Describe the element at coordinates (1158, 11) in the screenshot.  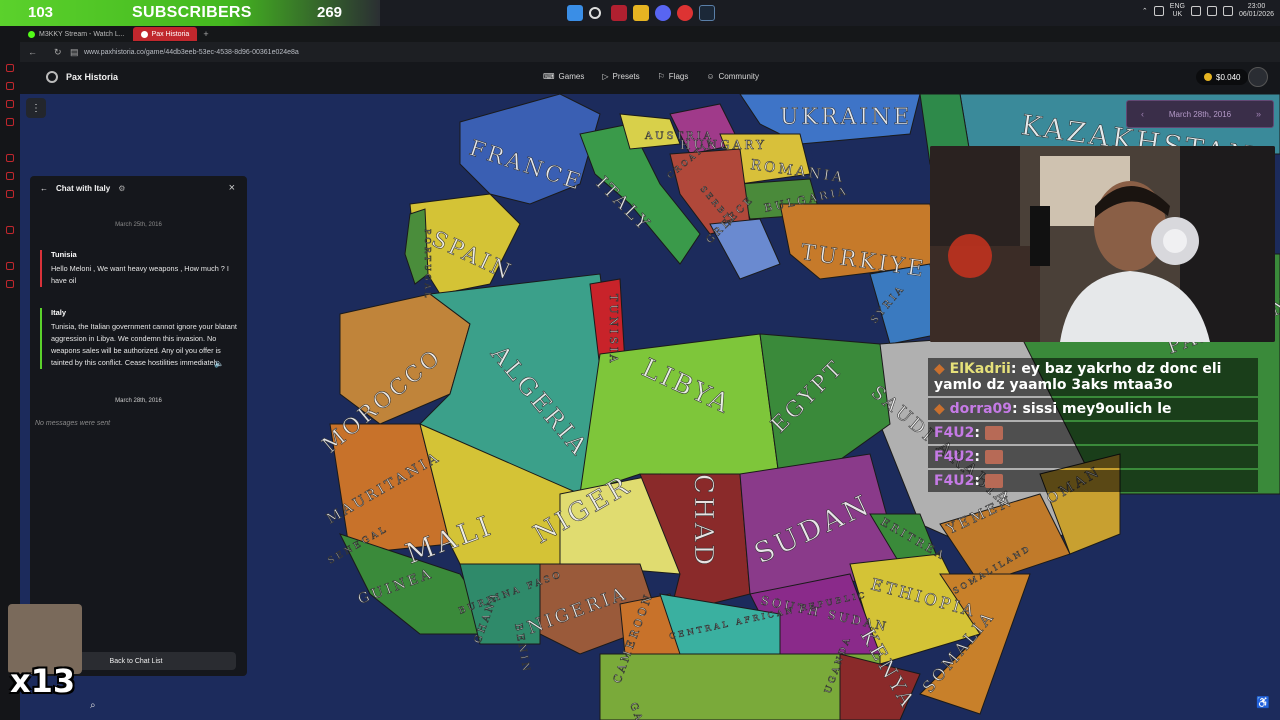
I see `network-icon` at that location.